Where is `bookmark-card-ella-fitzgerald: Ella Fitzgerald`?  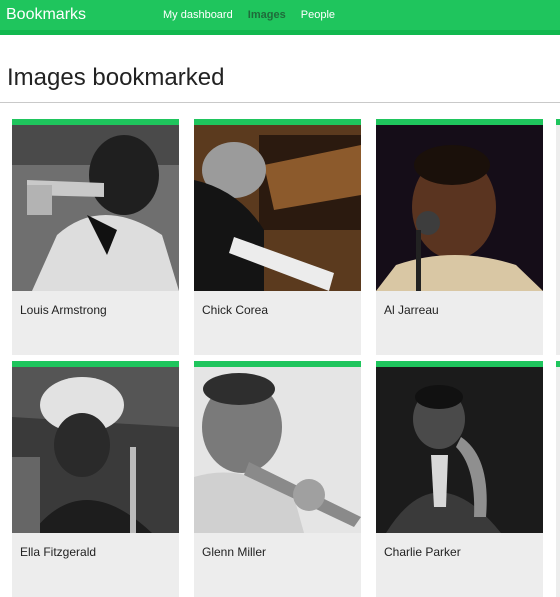 bookmark-card-ella-fitzgerald: Ella Fitzgerald is located at coordinates (95, 479).